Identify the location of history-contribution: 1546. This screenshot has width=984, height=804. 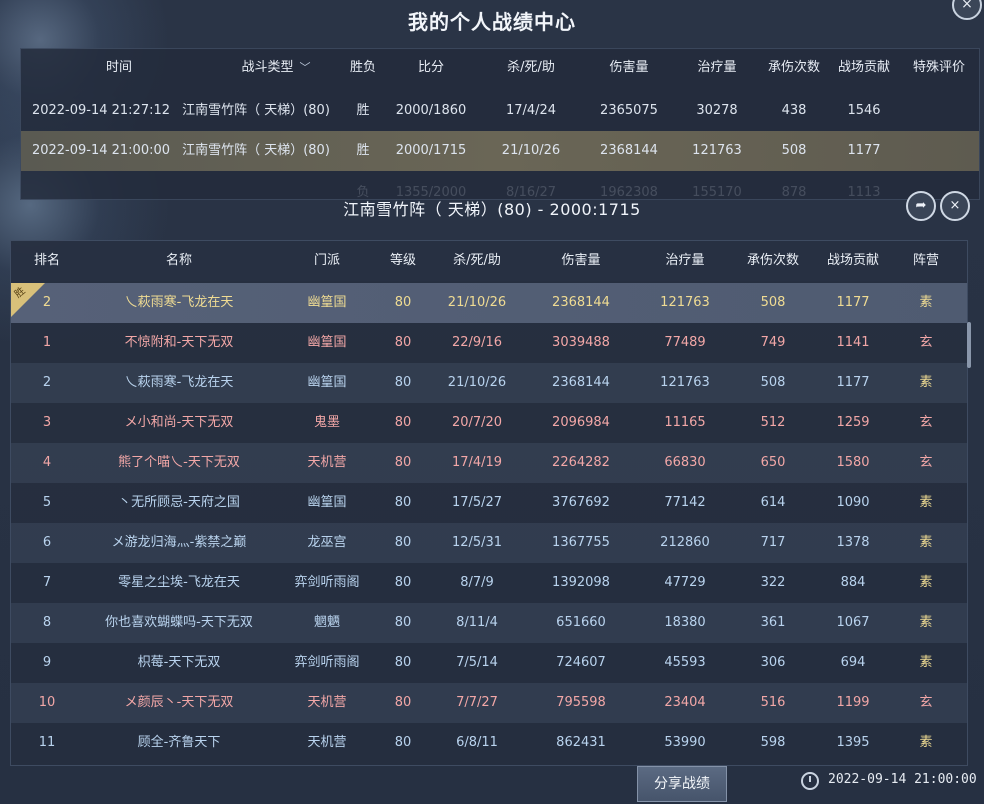
(864, 110).